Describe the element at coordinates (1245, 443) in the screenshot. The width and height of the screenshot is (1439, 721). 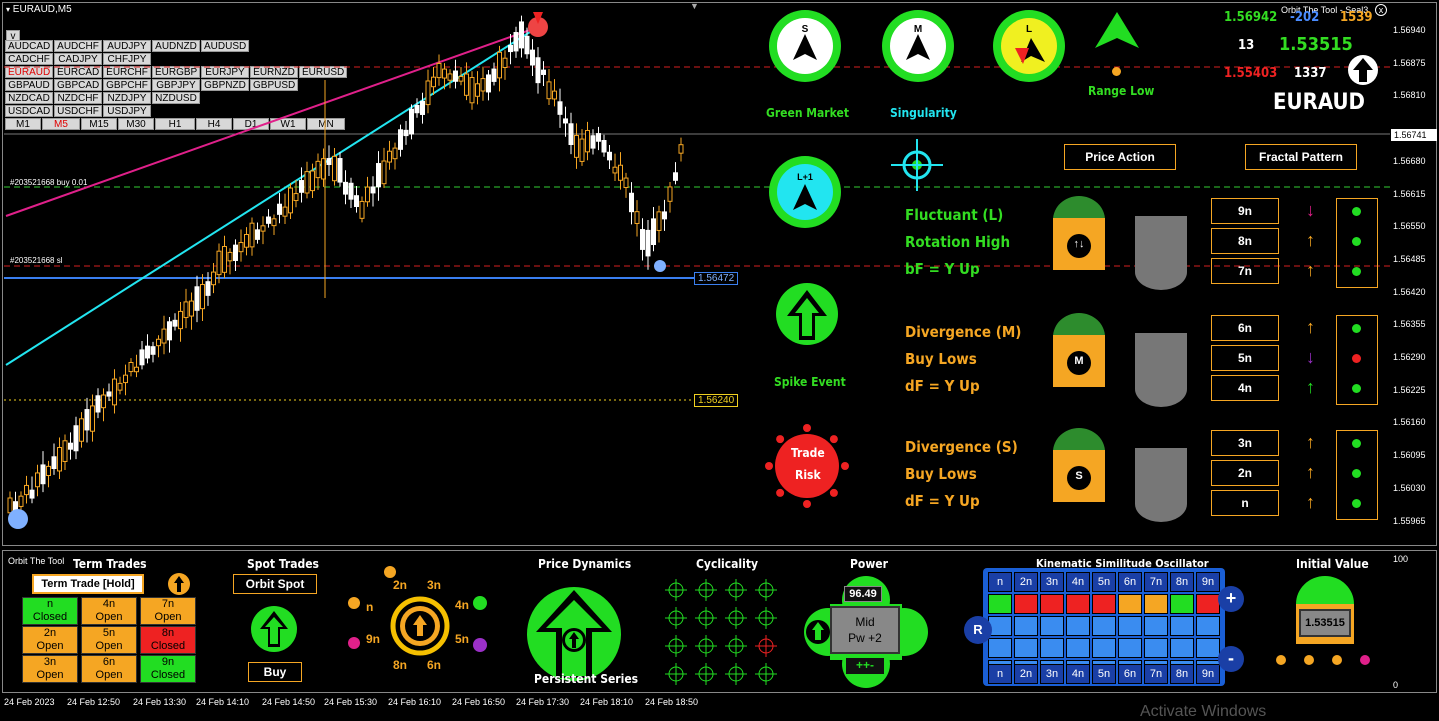
I see `cycle-3n-box: 3n` at that location.